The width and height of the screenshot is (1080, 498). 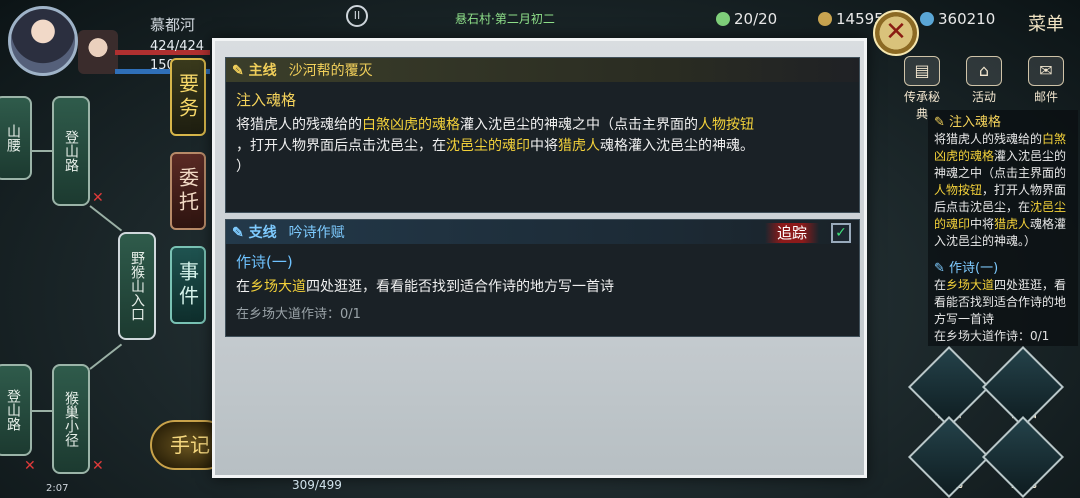 I want to click on map-node: 山腰, so click(x=16, y=138).